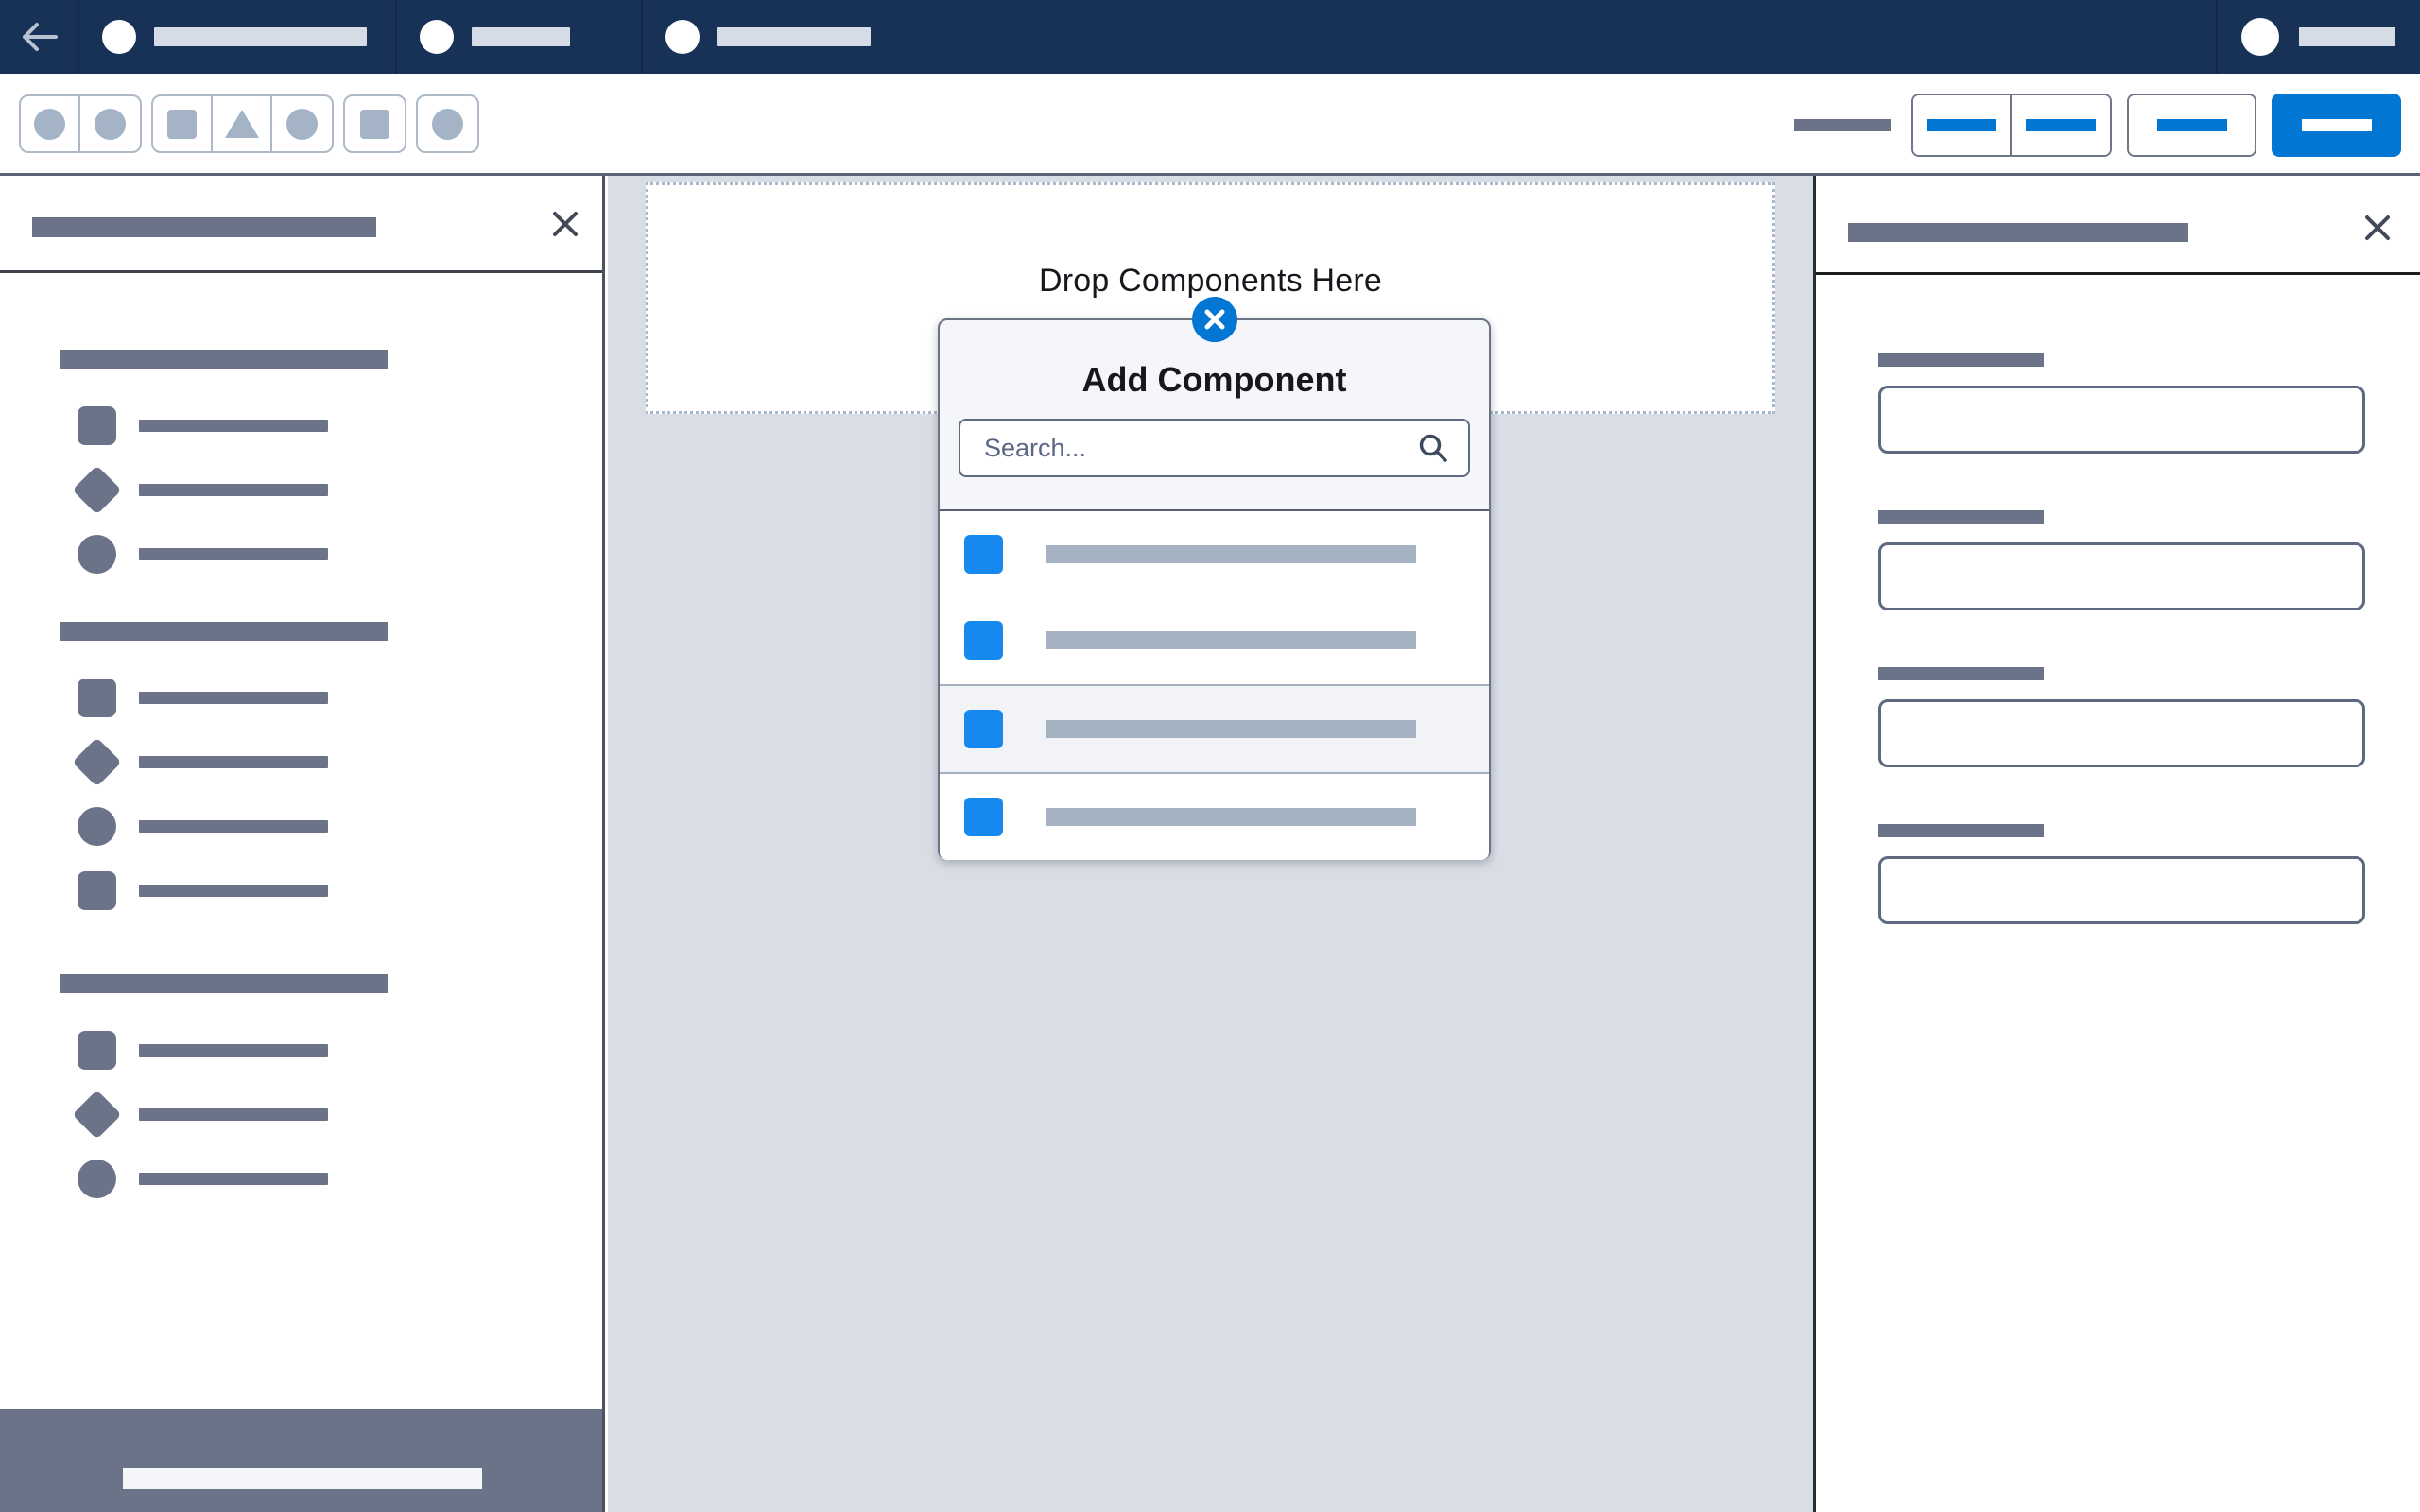 The width and height of the screenshot is (2420, 1512). I want to click on toolbar-actions, so click(2097, 125).